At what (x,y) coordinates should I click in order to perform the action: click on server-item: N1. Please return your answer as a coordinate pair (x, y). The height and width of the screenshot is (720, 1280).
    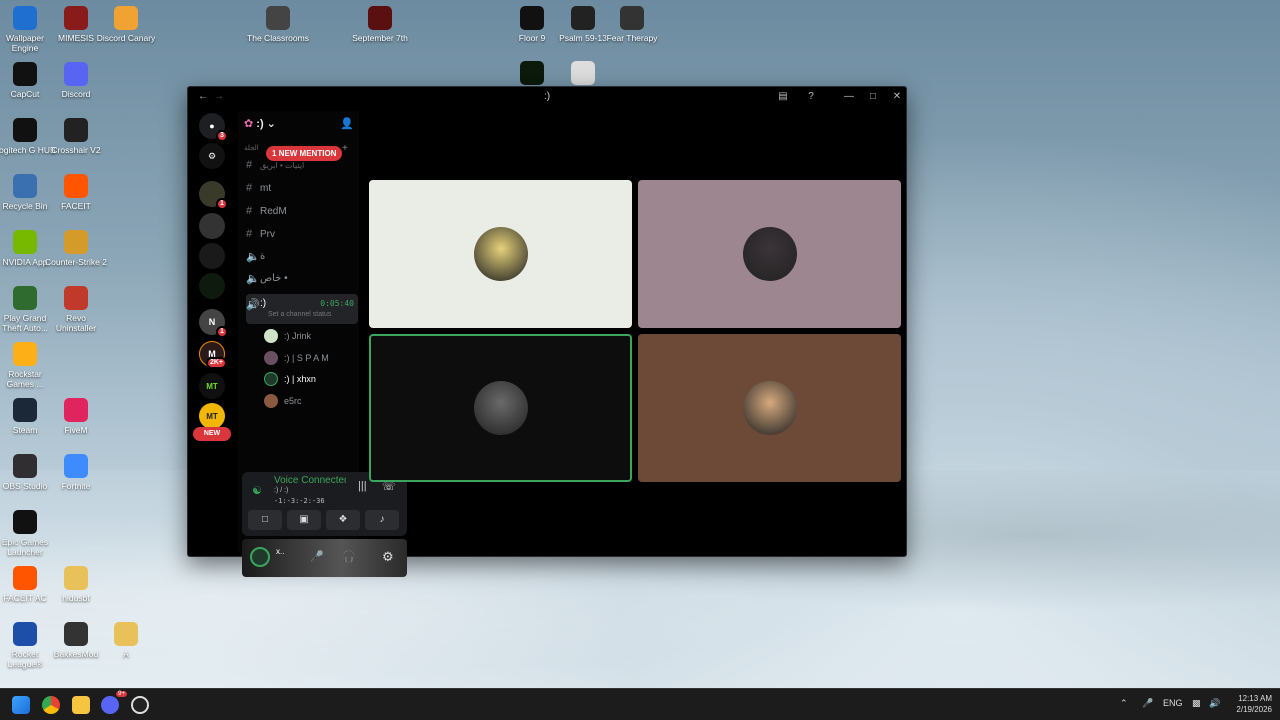
    Looking at the image, I should click on (213, 323).